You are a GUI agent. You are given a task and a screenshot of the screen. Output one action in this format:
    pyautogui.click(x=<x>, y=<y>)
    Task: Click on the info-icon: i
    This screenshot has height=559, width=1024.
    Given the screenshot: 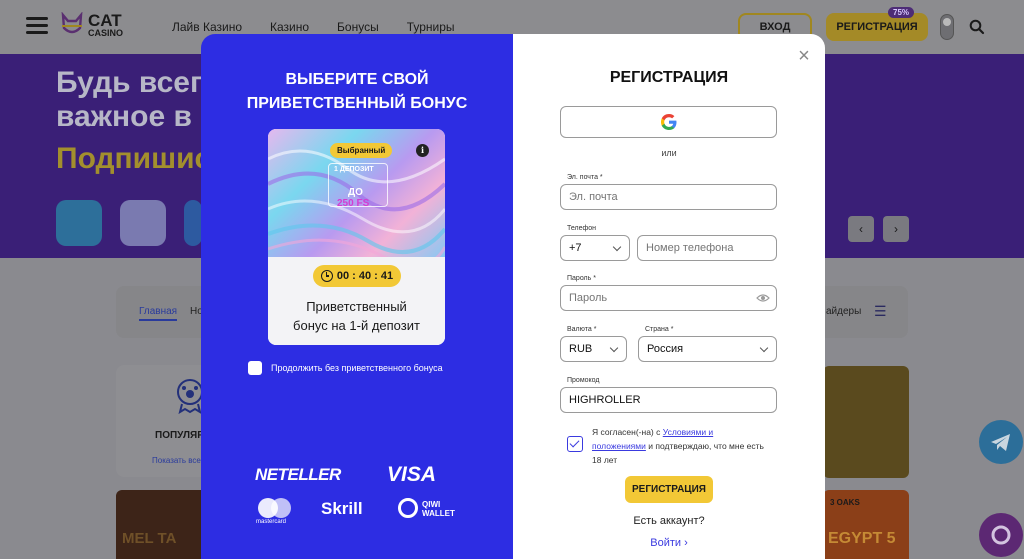 What is the action you would take?
    pyautogui.click(x=422, y=150)
    